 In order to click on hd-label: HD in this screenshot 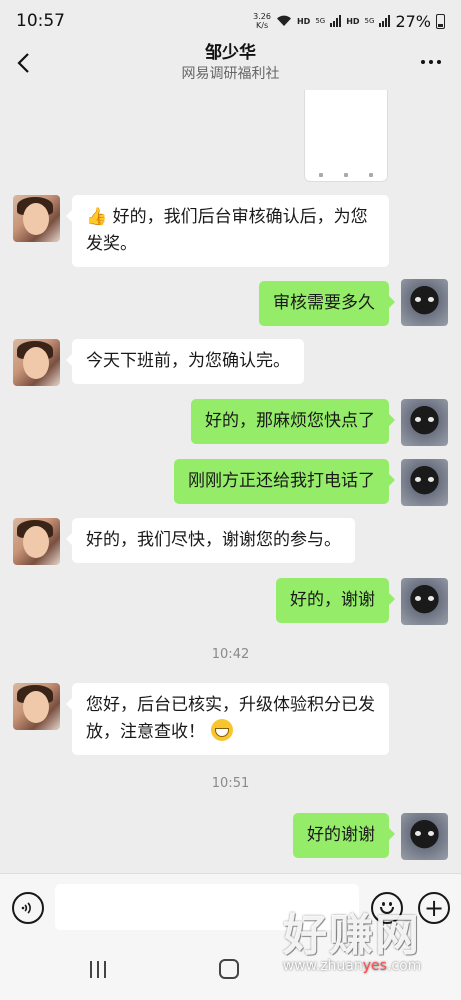, I will do `click(303, 21)`.